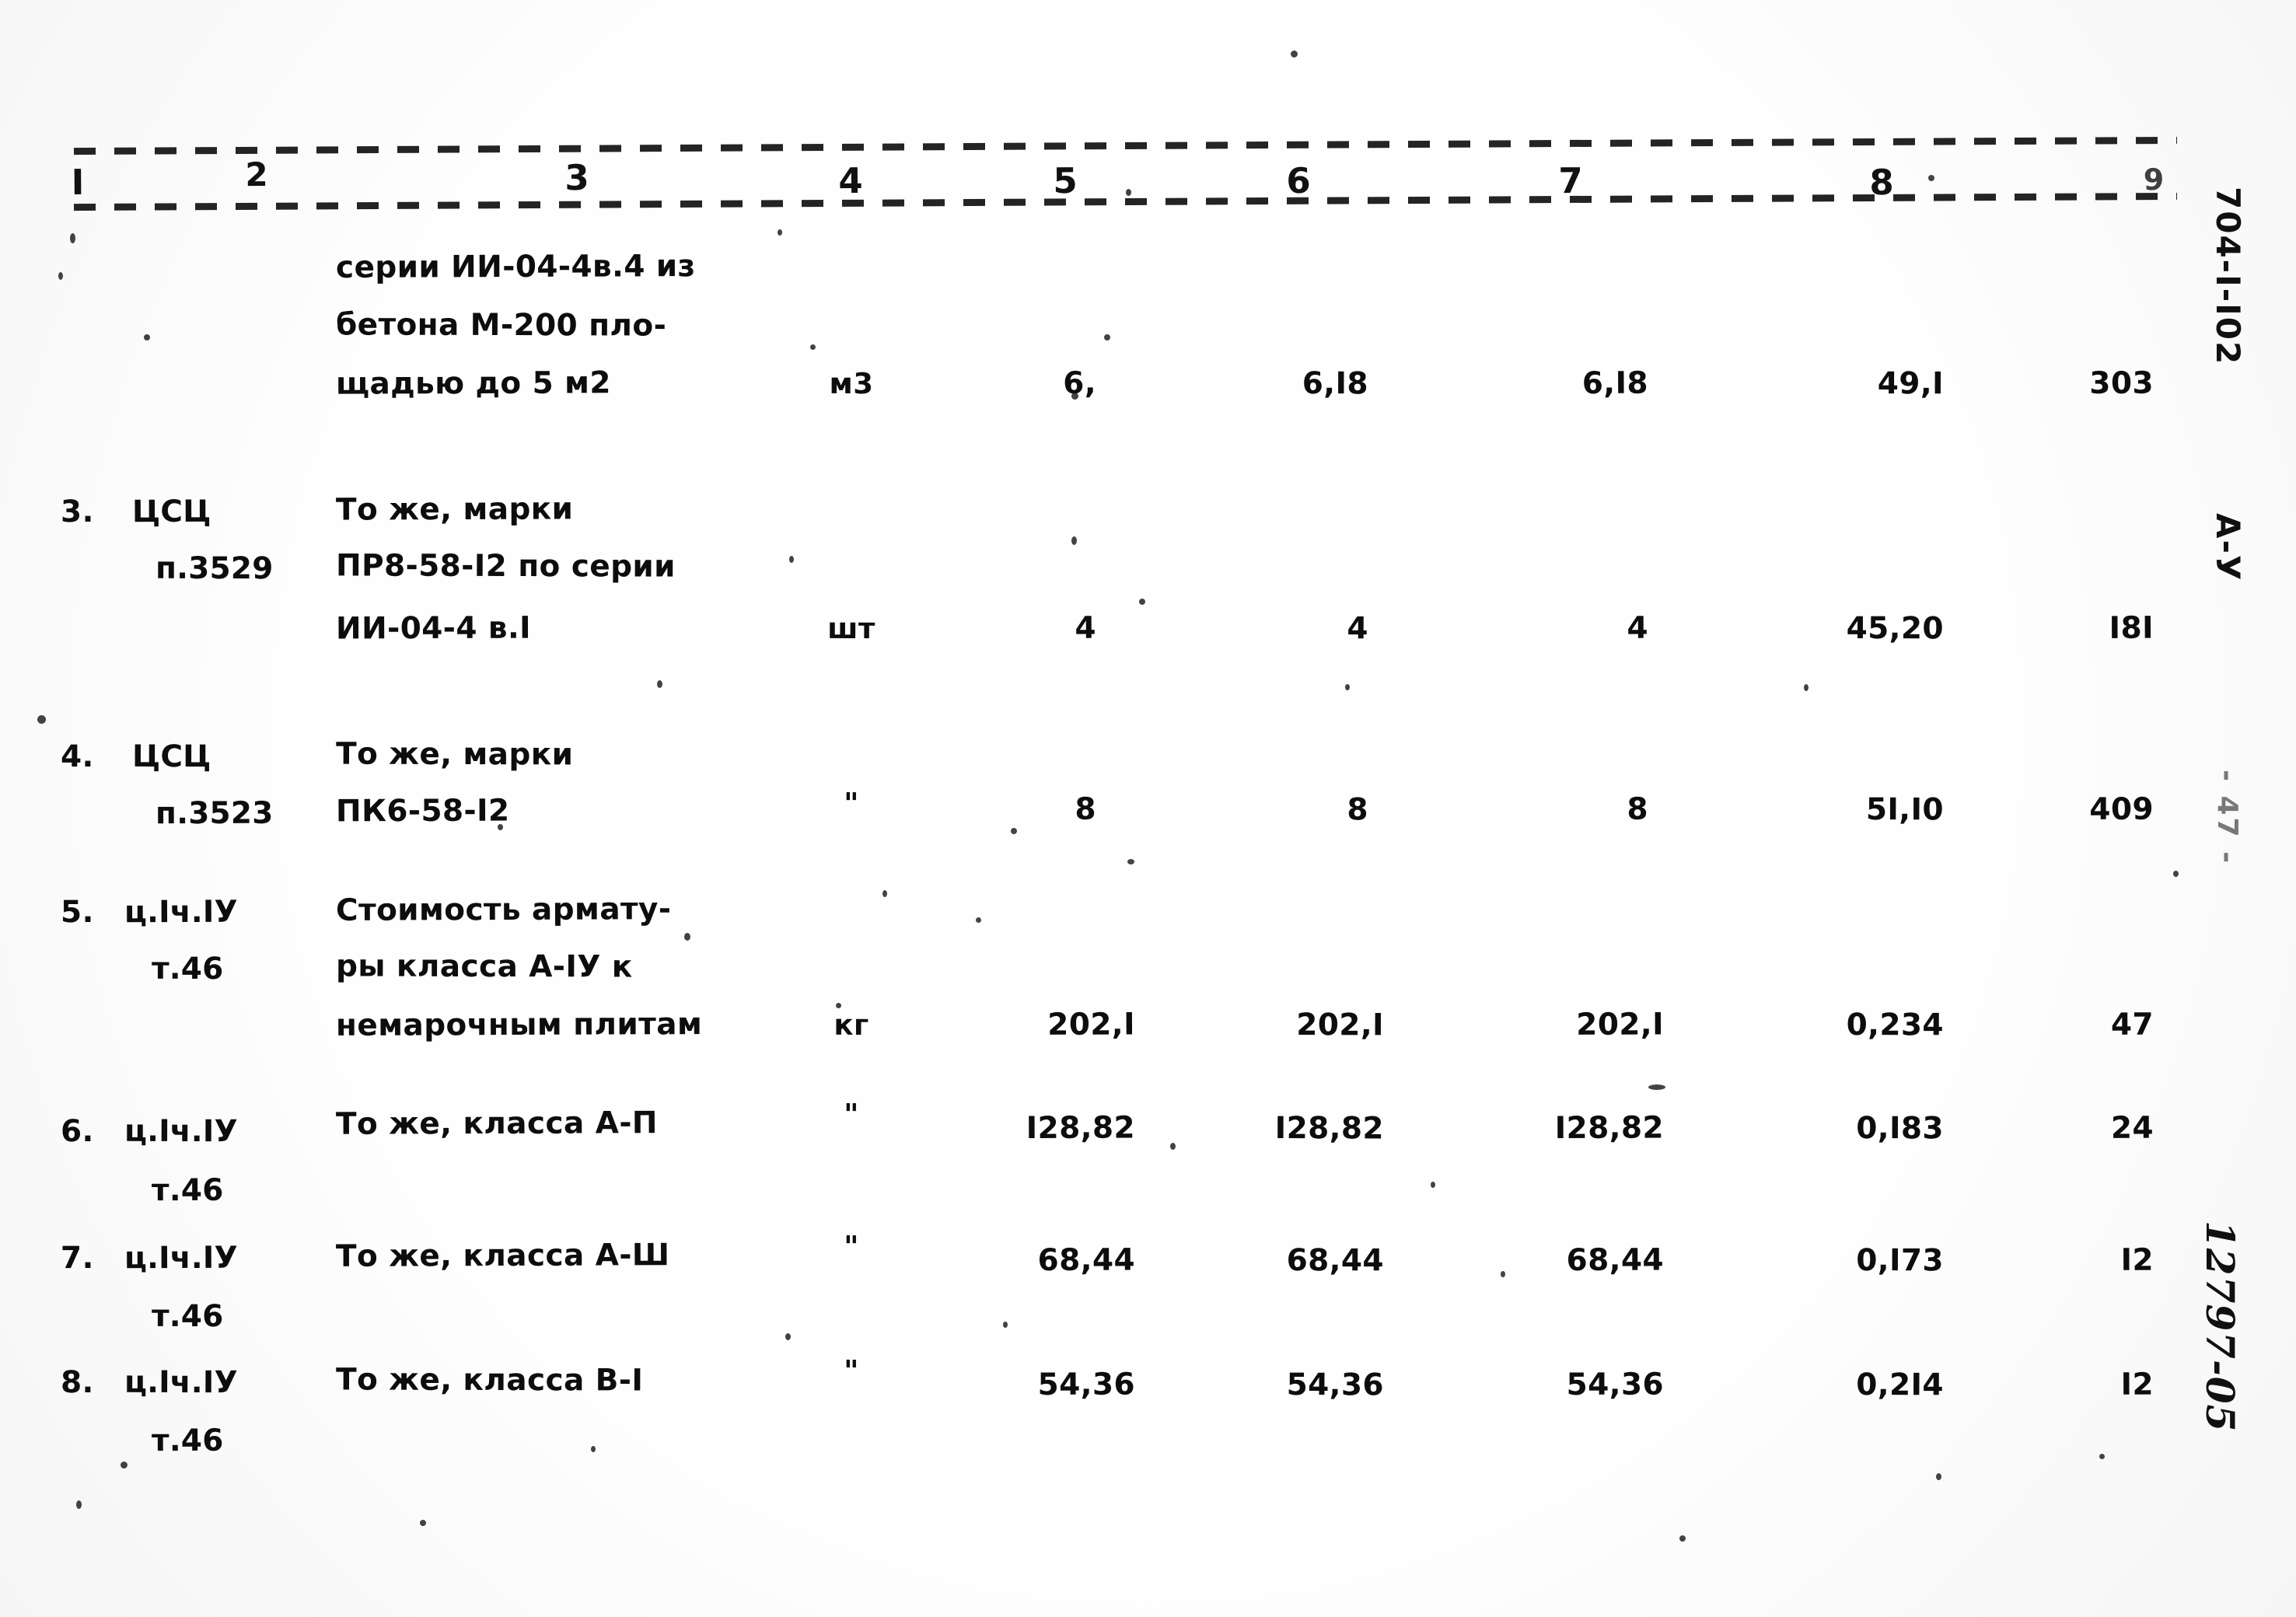 The image size is (2296, 1617). What do you see at coordinates (77, 912) in the screenshot?
I see `row-3-index: 5.` at bounding box center [77, 912].